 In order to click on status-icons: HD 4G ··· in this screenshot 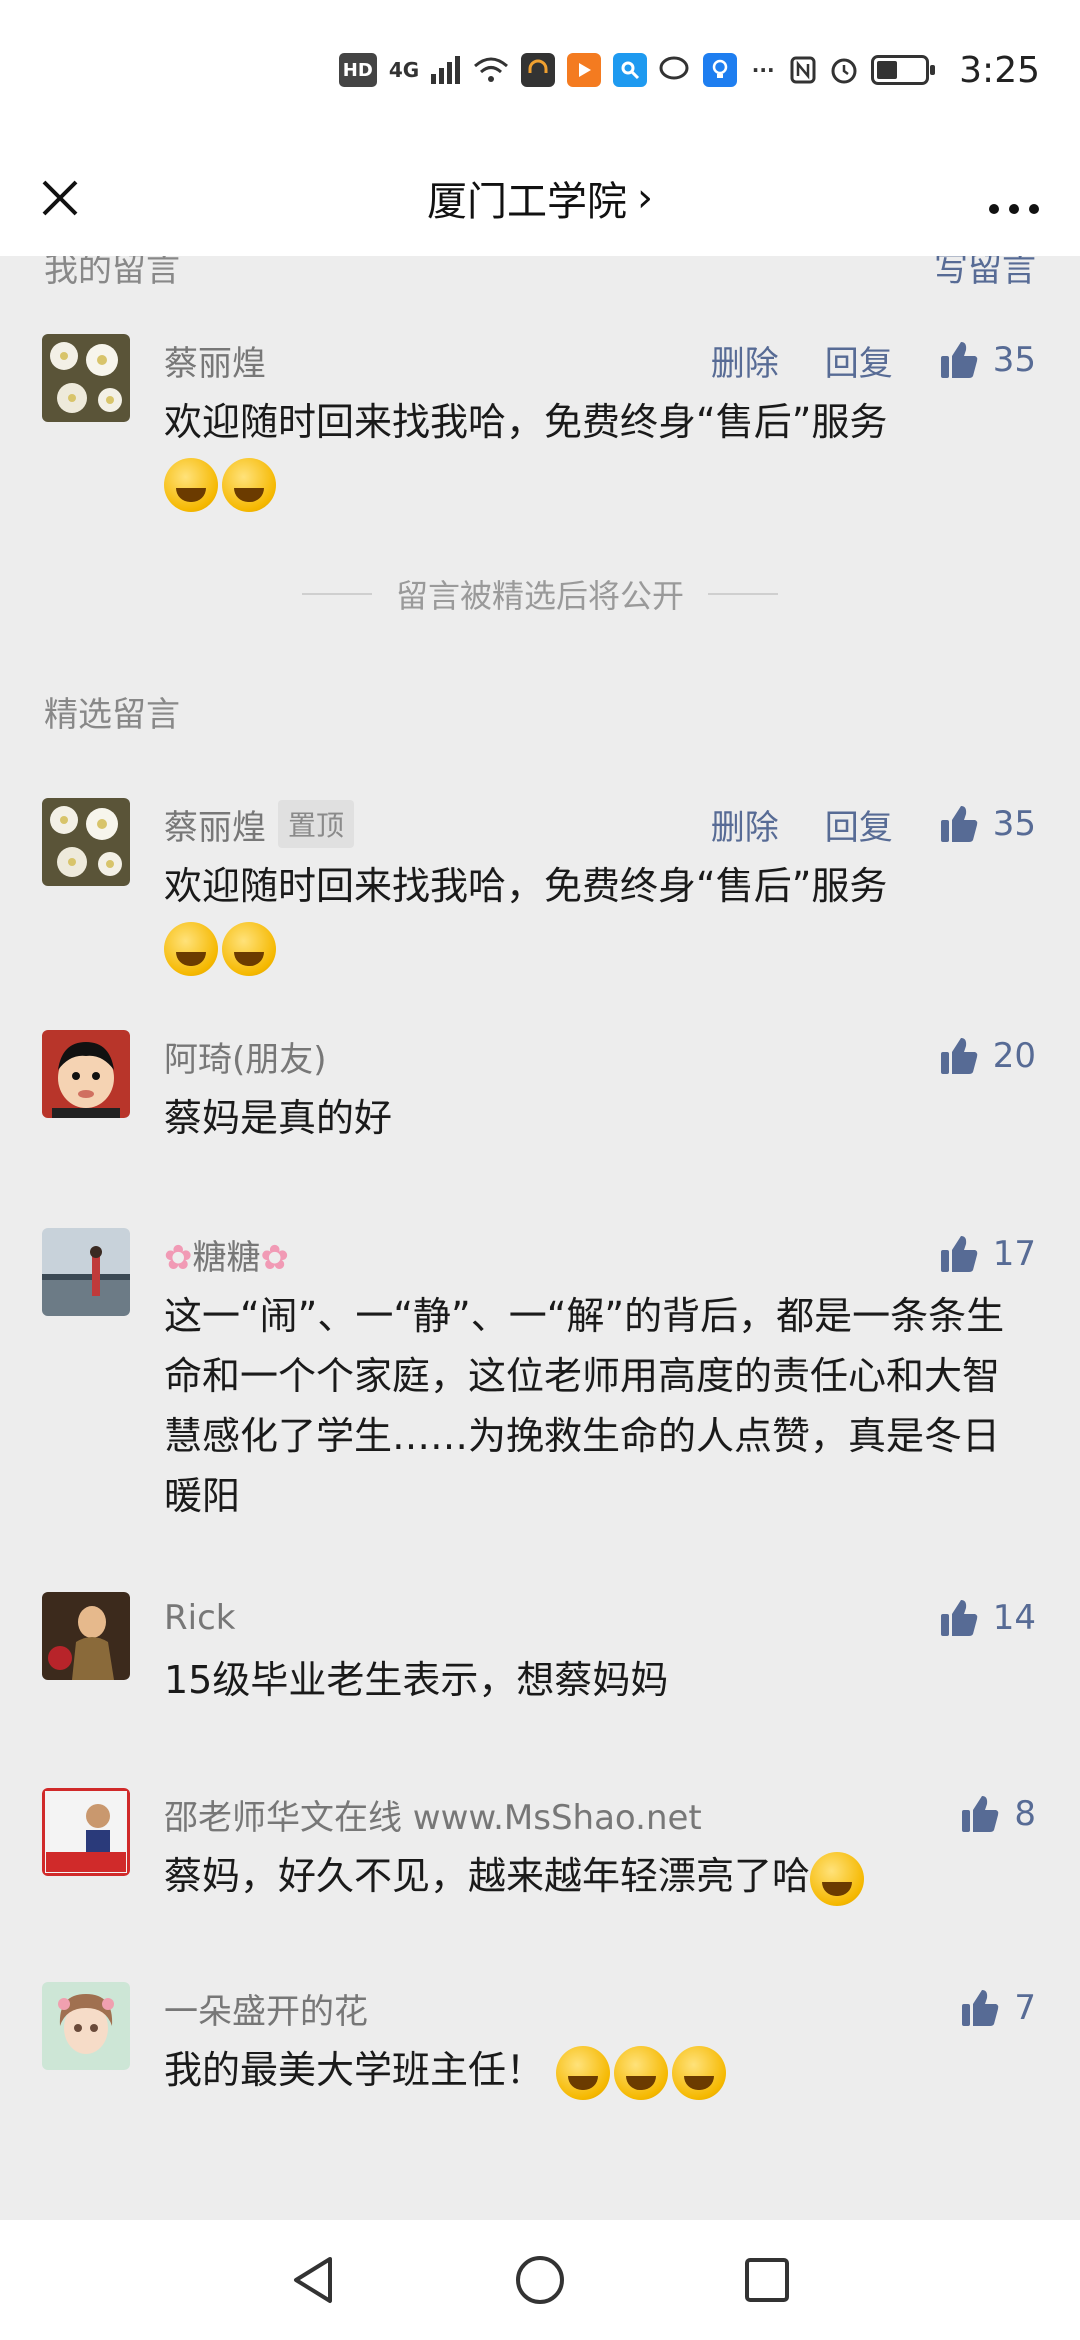, I will do `click(637, 70)`.